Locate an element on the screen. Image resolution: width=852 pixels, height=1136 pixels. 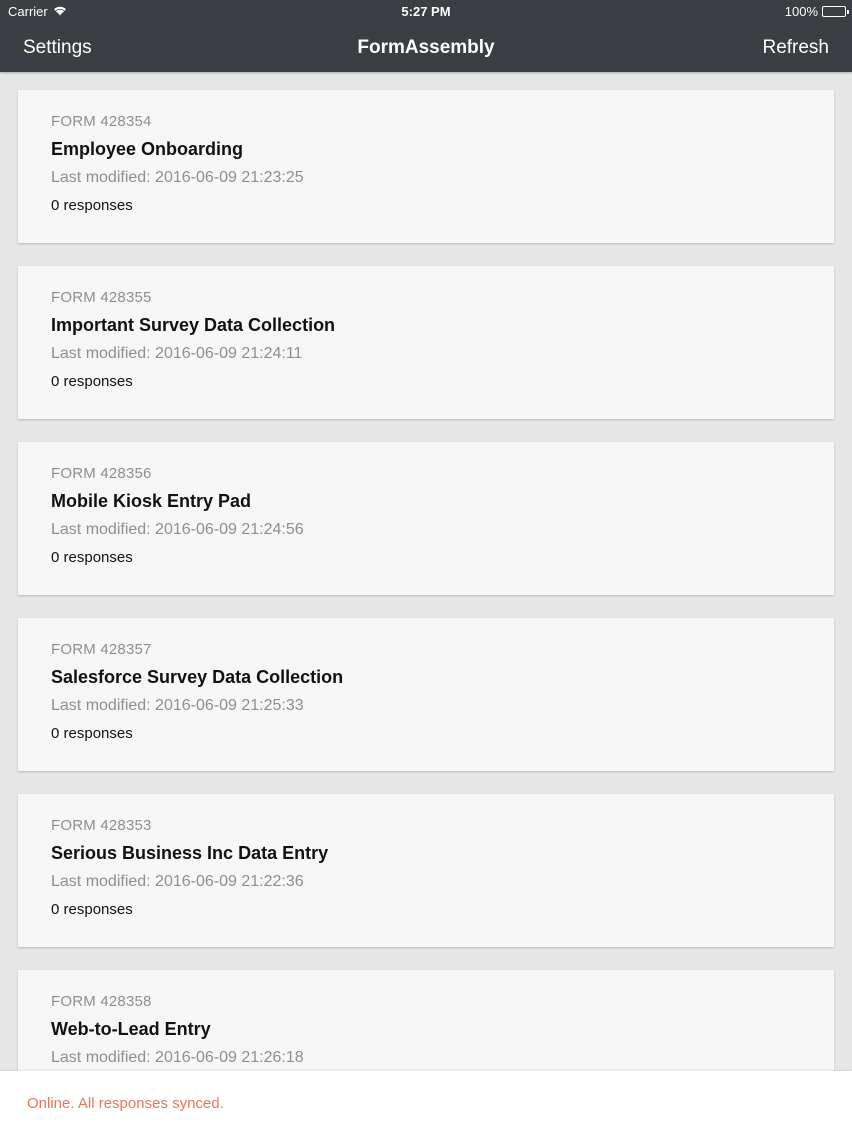
navigation-bar: Settings FormAssembly Refresh is located at coordinates (426, 47).